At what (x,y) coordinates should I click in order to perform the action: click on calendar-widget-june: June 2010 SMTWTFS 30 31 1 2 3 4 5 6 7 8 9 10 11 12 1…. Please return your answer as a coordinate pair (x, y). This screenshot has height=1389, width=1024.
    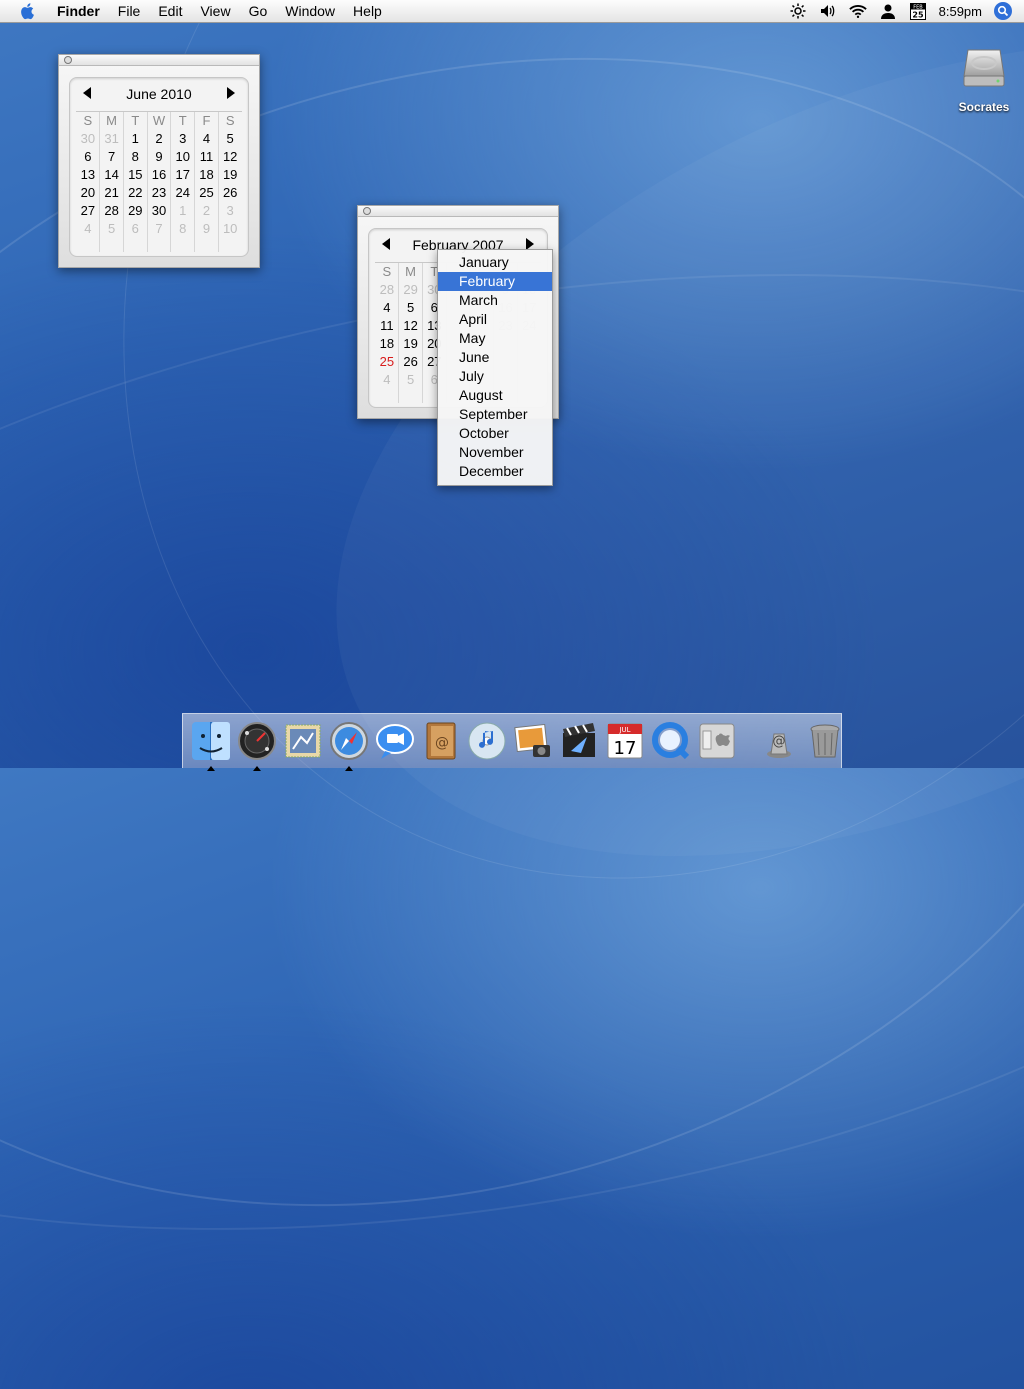
    Looking at the image, I should click on (159, 161).